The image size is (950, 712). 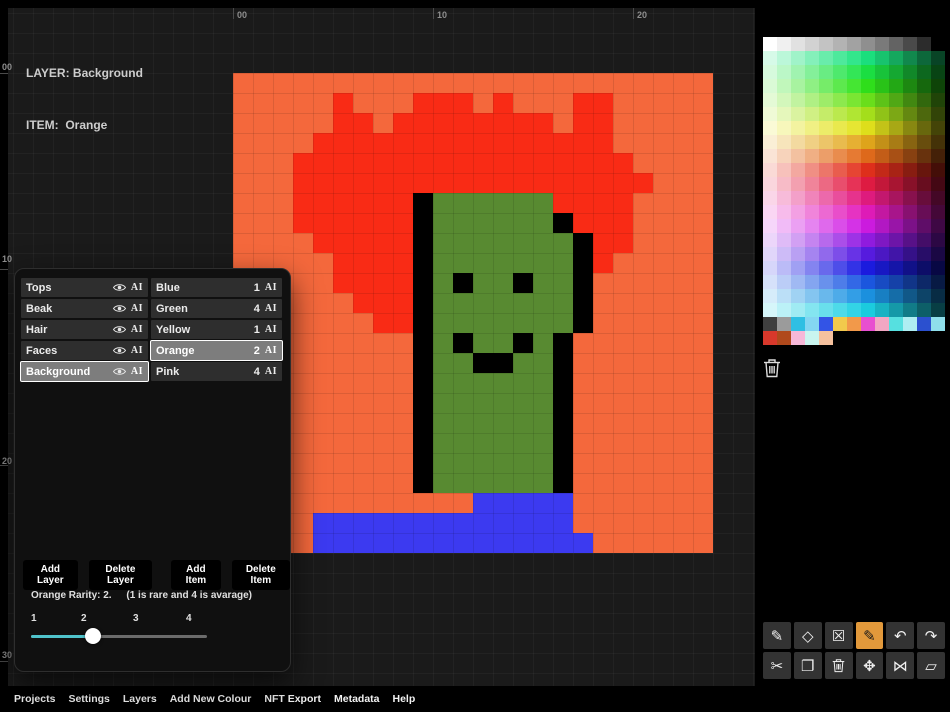 I want to click on item-row-pink: Pink 4 AI, so click(x=216, y=371).